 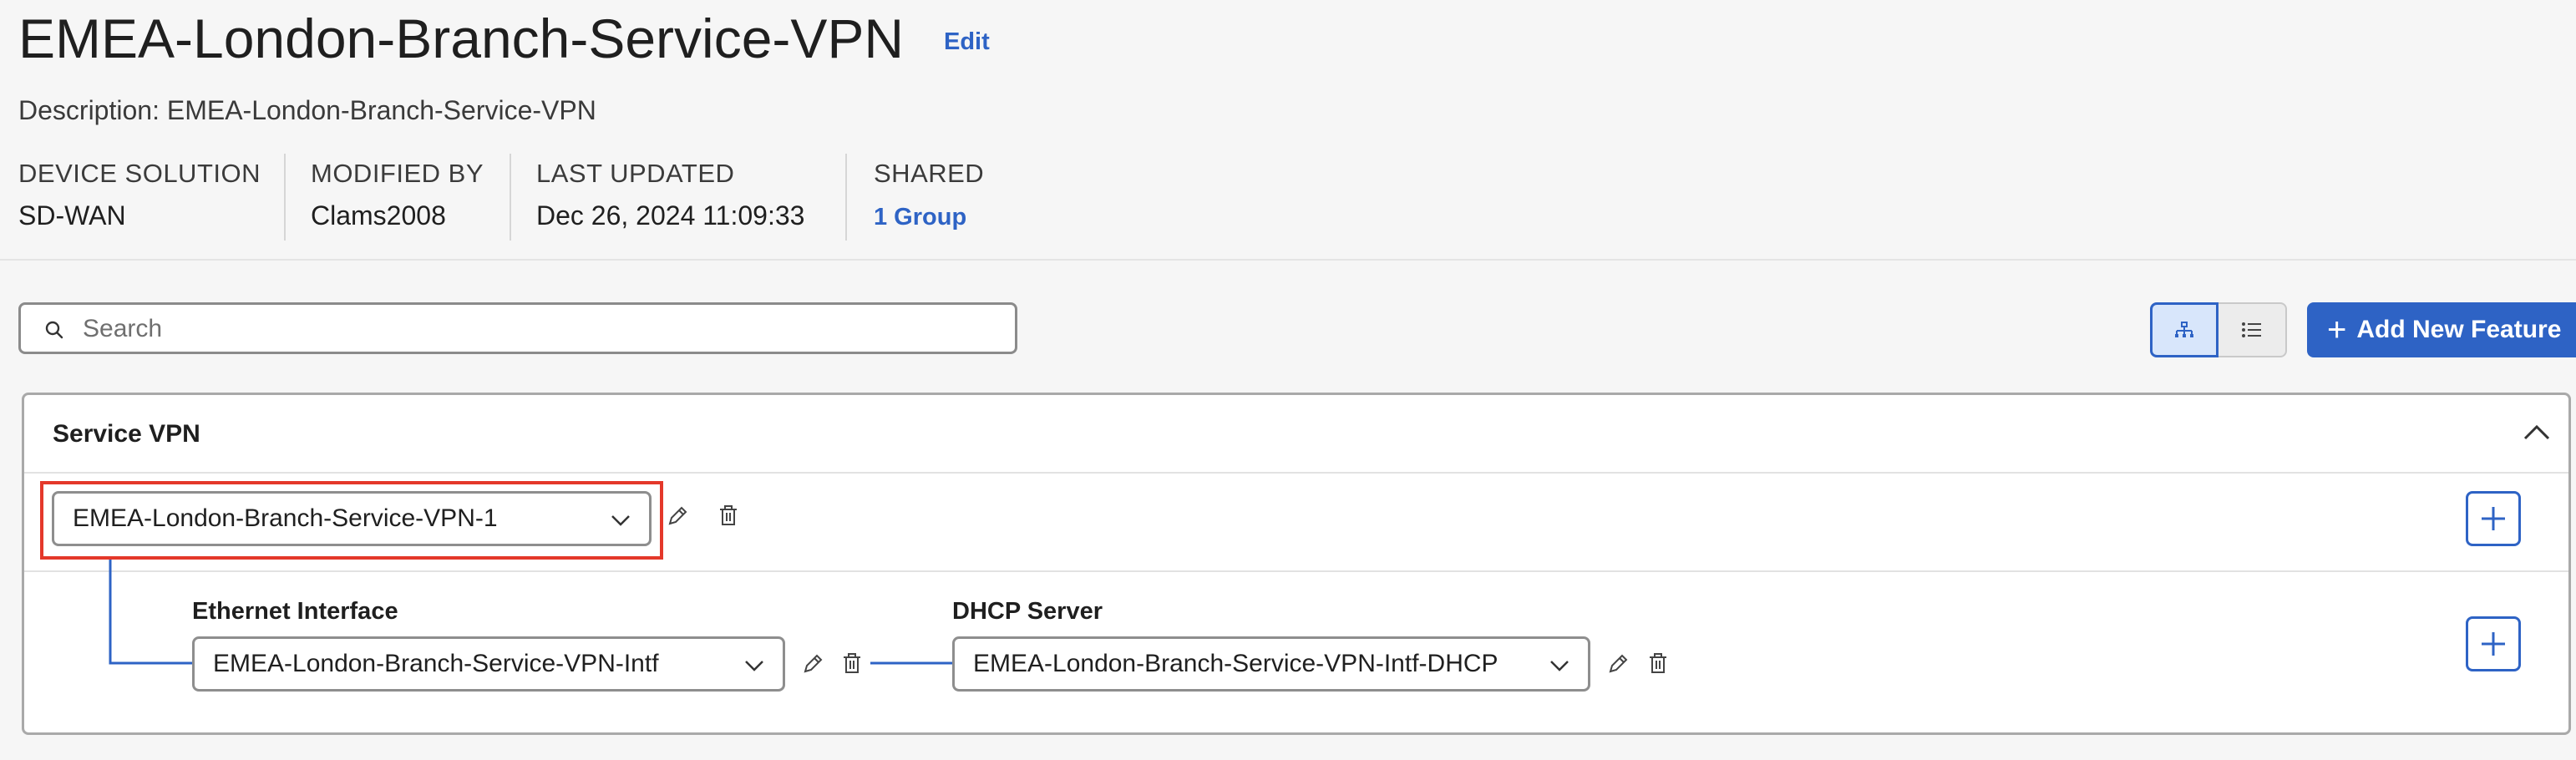 I want to click on add-vpn-button, so click(x=2493, y=518).